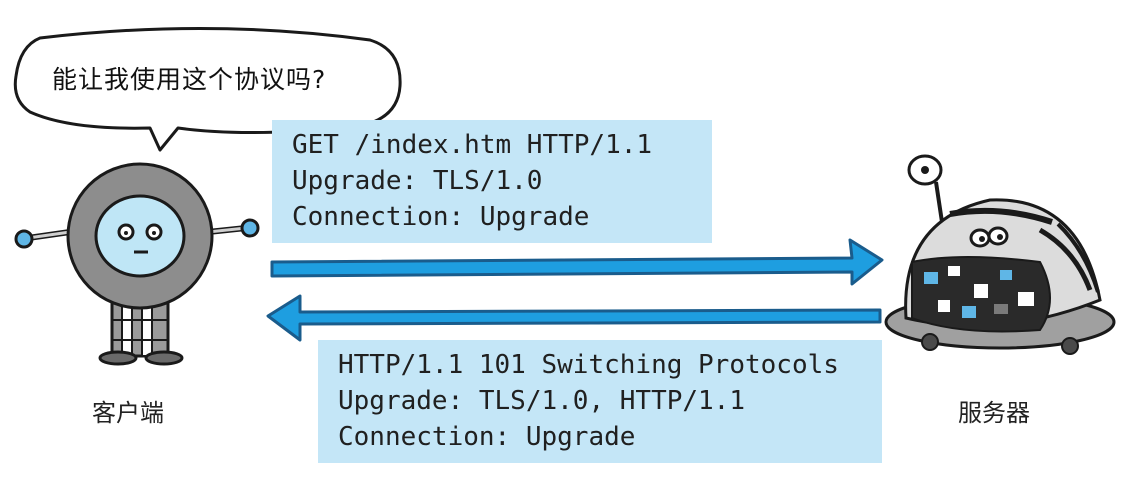 The height and width of the screenshot is (482, 1134). What do you see at coordinates (577, 262) in the screenshot?
I see `request-arrow` at bounding box center [577, 262].